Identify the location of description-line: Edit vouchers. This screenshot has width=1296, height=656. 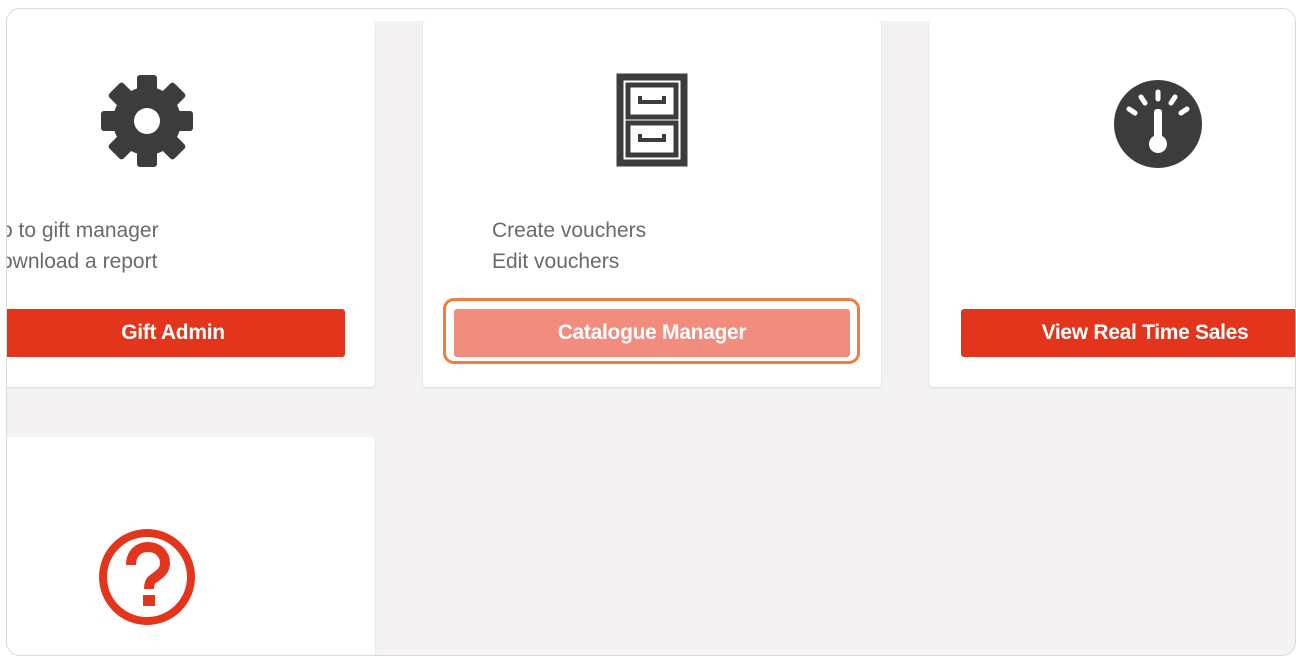
(556, 261).